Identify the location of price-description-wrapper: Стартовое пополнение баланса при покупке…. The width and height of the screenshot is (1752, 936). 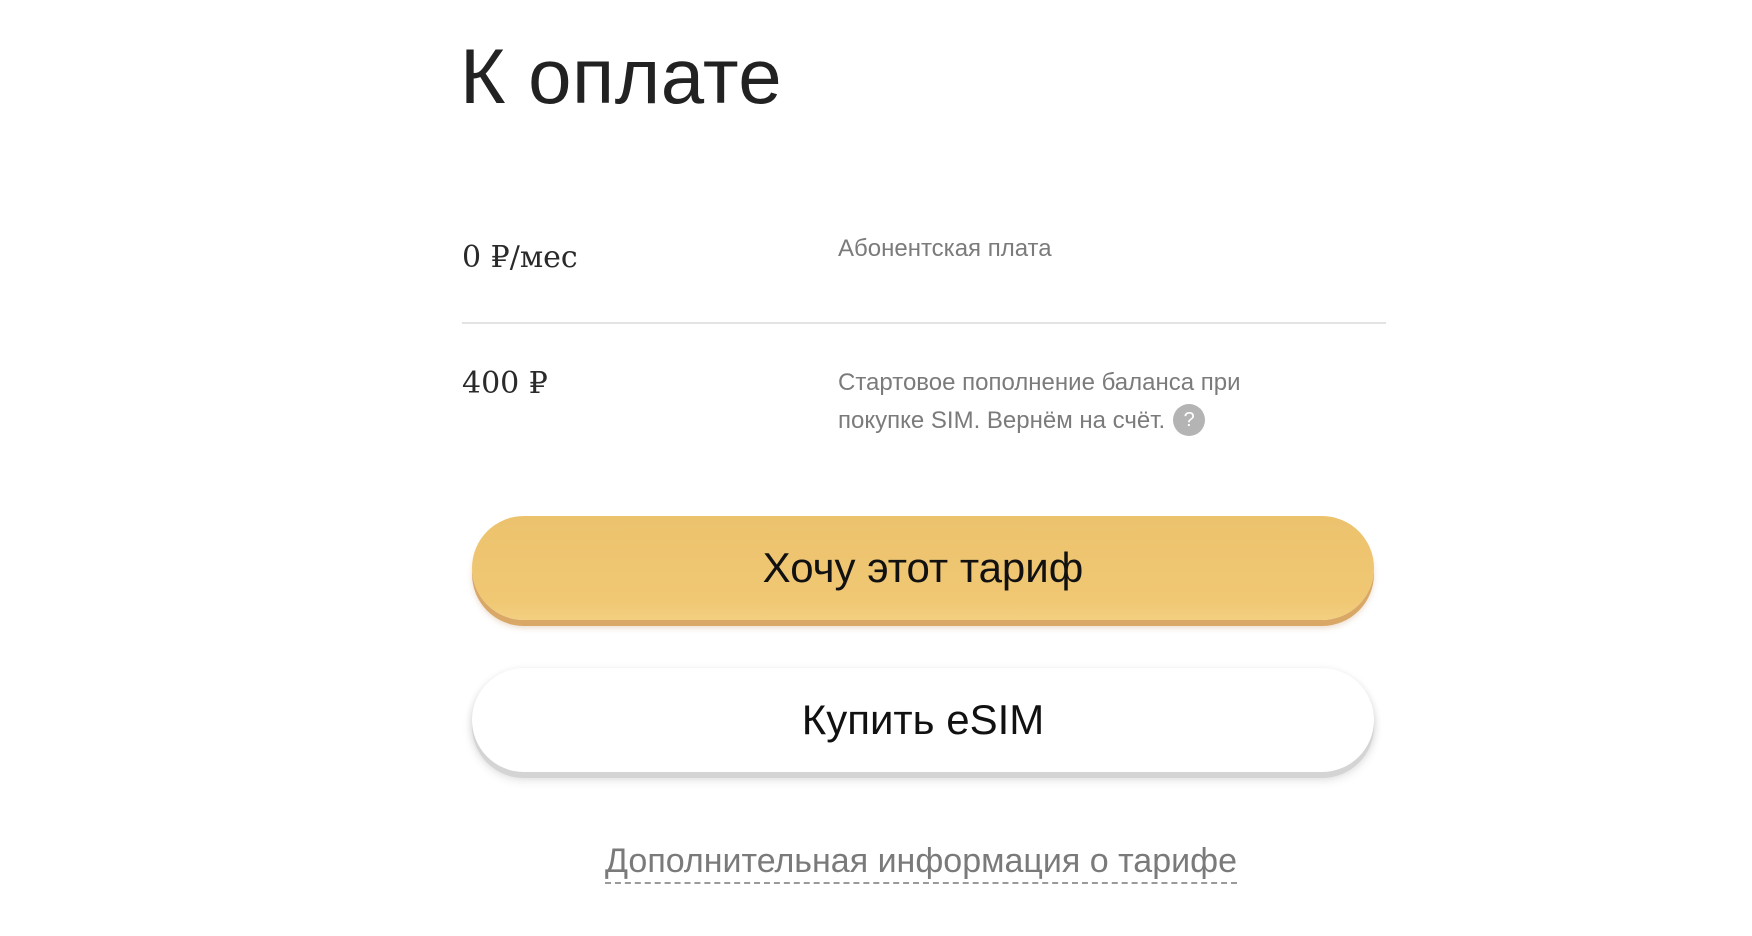
(1073, 402).